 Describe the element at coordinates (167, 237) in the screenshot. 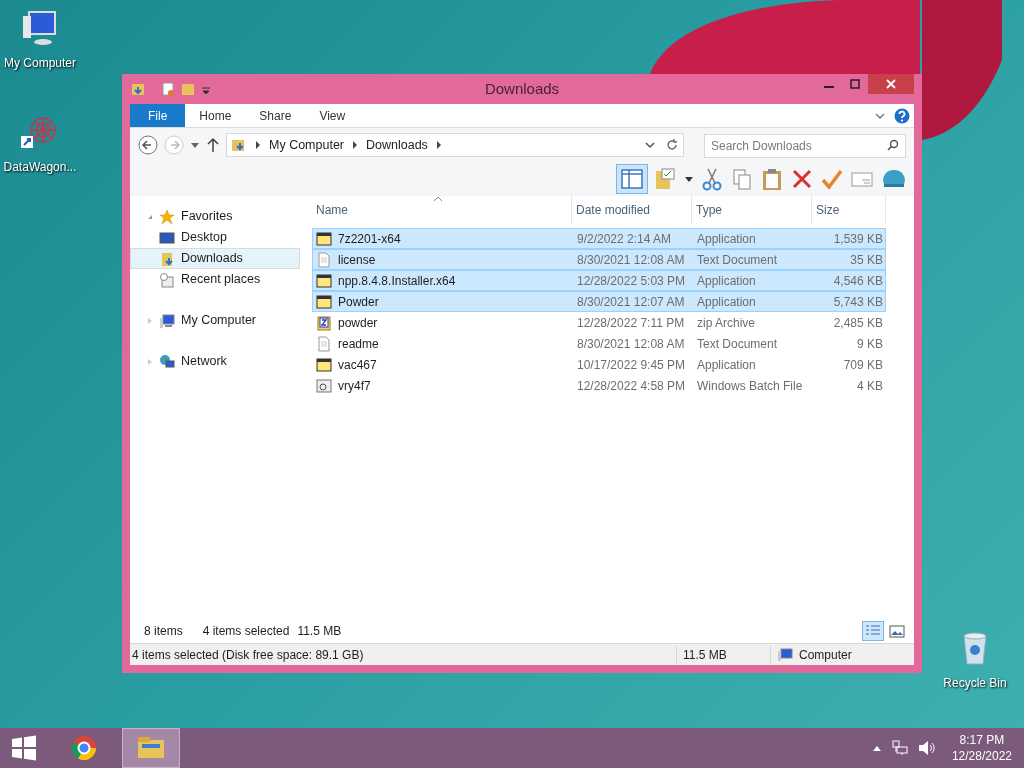

I see `desktop-icon` at that location.